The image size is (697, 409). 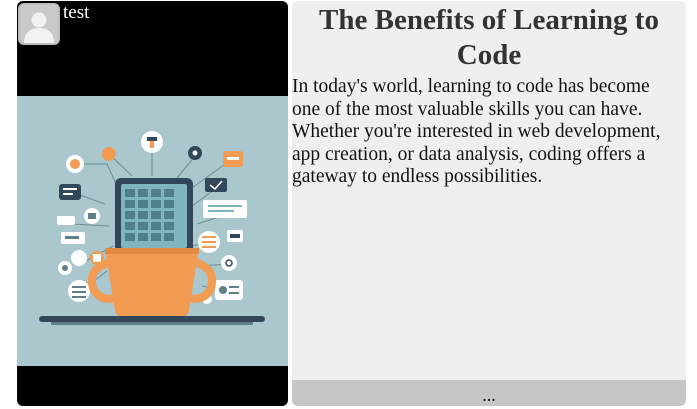 I want to click on post-author: test, so click(x=53, y=23).